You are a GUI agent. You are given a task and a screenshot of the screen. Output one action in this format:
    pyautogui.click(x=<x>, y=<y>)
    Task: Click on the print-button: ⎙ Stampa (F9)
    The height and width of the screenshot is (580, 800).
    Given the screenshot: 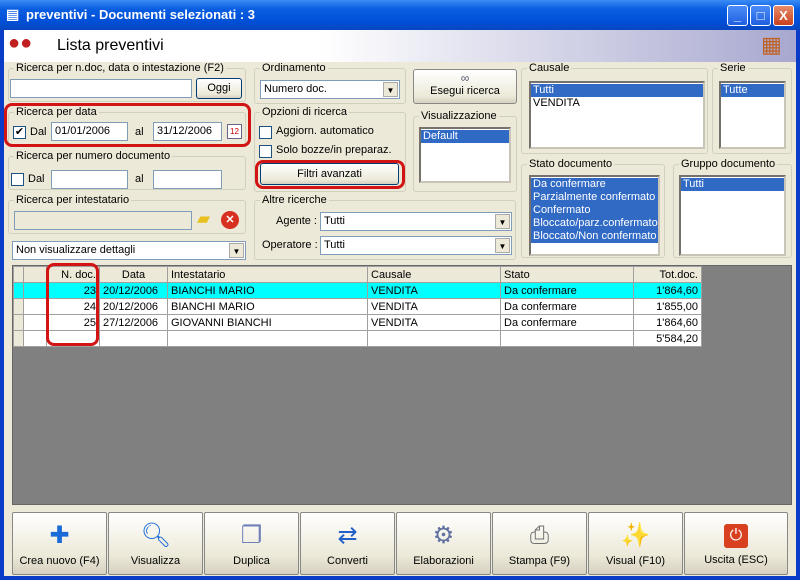 What is the action you would take?
    pyautogui.click(x=539, y=543)
    